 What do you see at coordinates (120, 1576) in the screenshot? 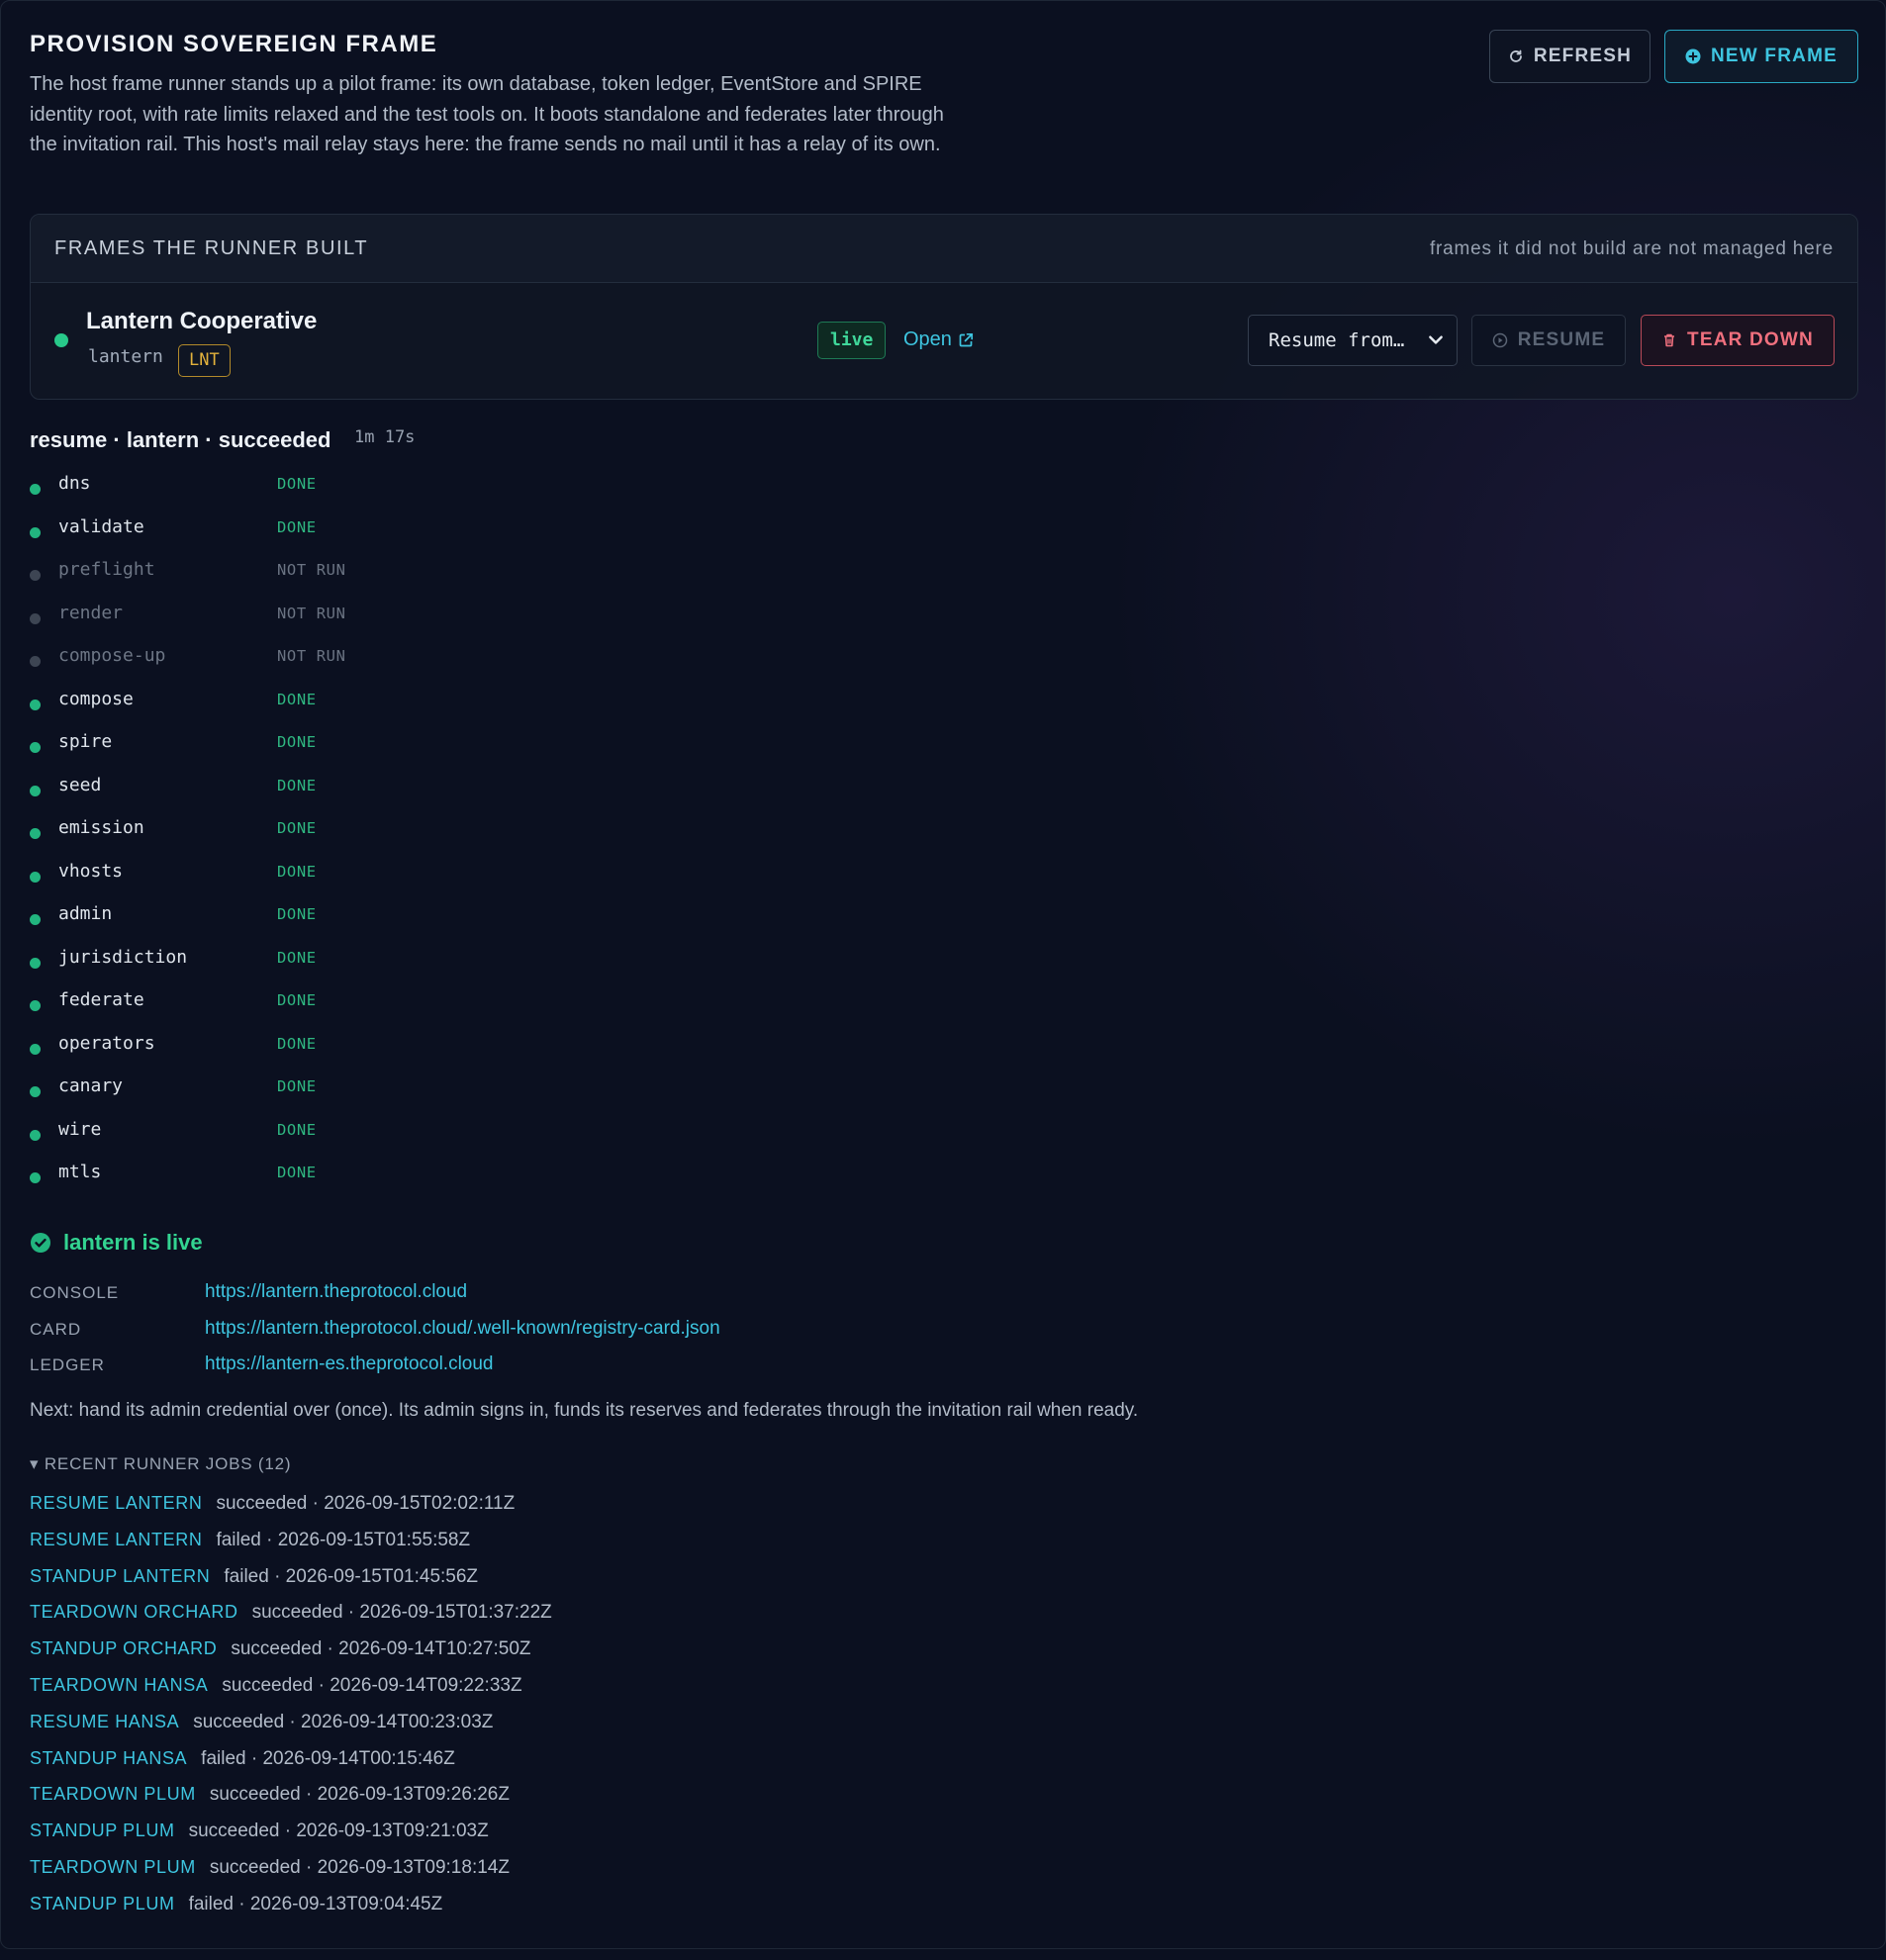
I see `runner-job-link: STANDUP LANTERN` at bounding box center [120, 1576].